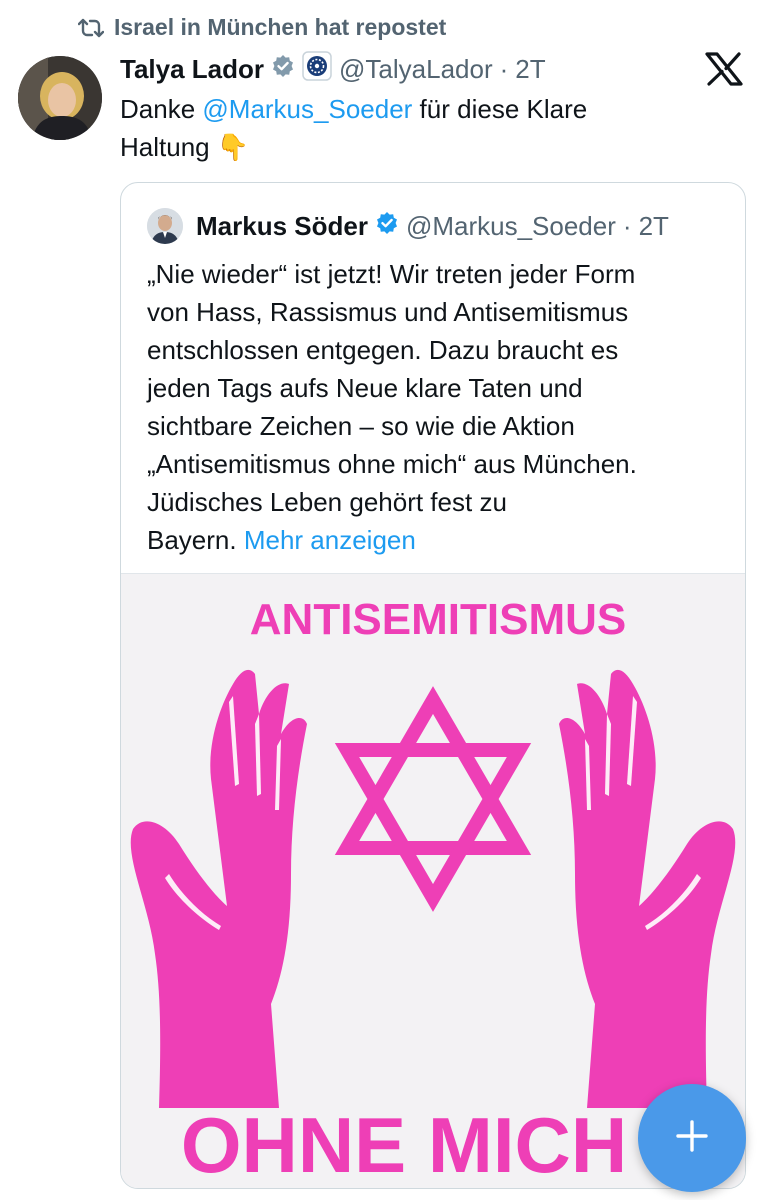 Image resolution: width=762 pixels, height=1200 pixels. Describe the element at coordinates (282, 226) in the screenshot. I see `quote-author-name: Markus Söder` at that location.